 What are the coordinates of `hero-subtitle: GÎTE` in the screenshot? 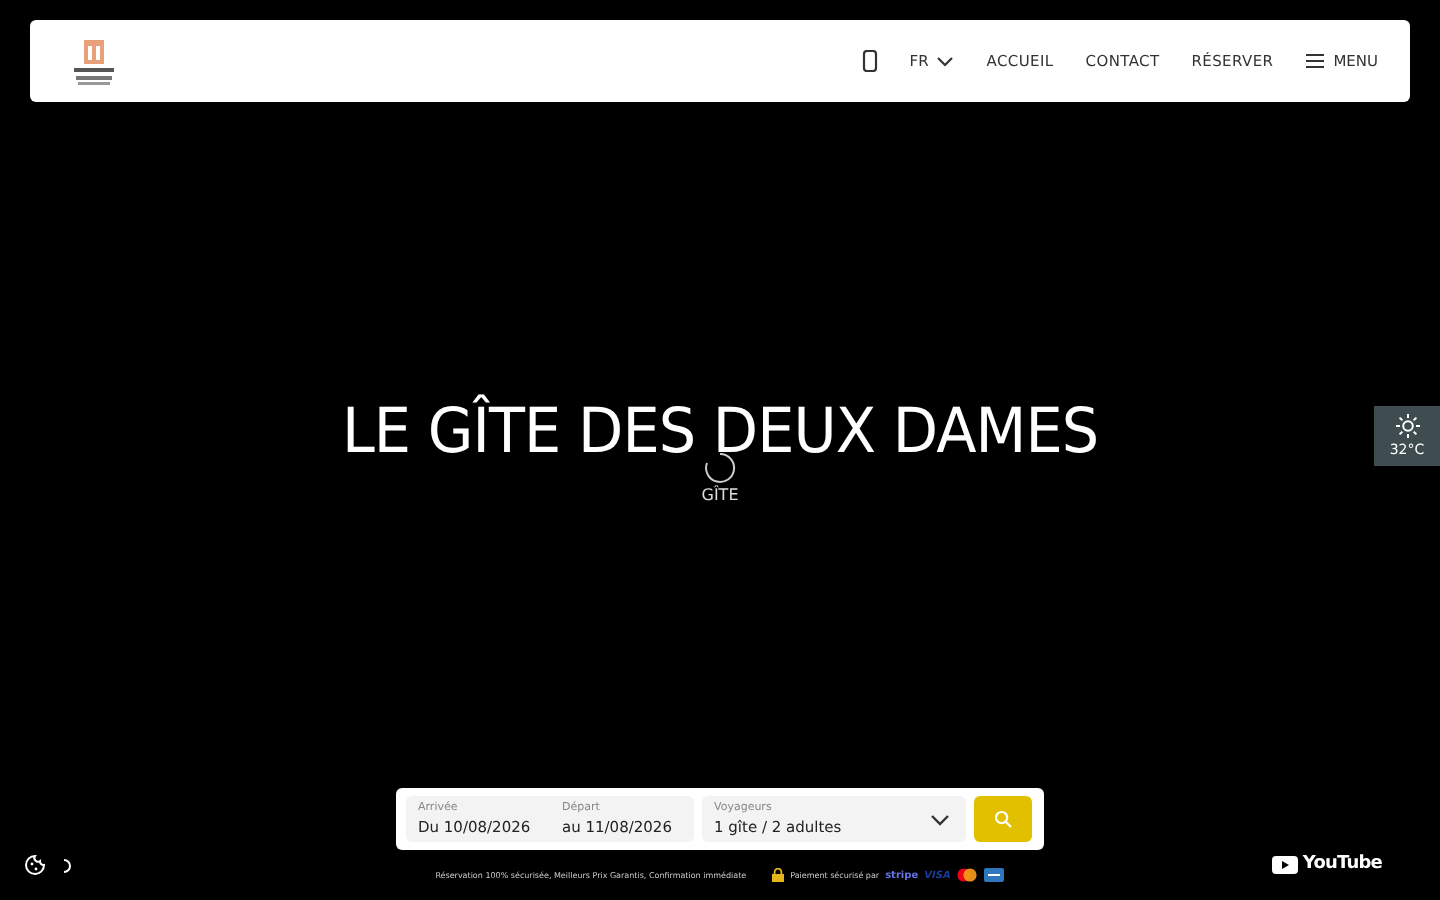 It's located at (720, 494).